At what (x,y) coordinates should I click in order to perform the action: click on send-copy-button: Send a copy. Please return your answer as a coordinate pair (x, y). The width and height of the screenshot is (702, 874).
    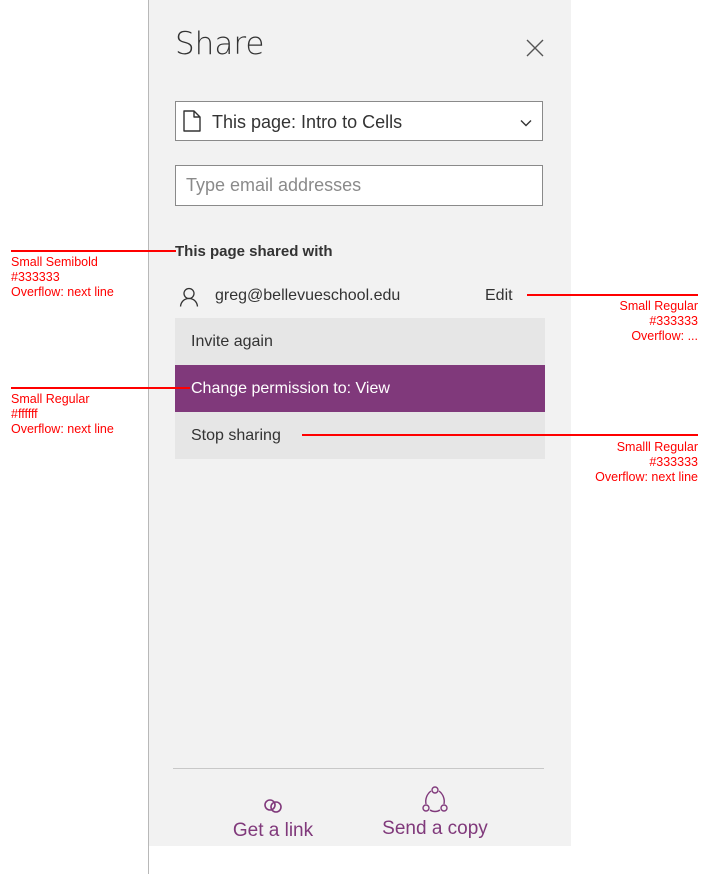
    Looking at the image, I should click on (435, 813).